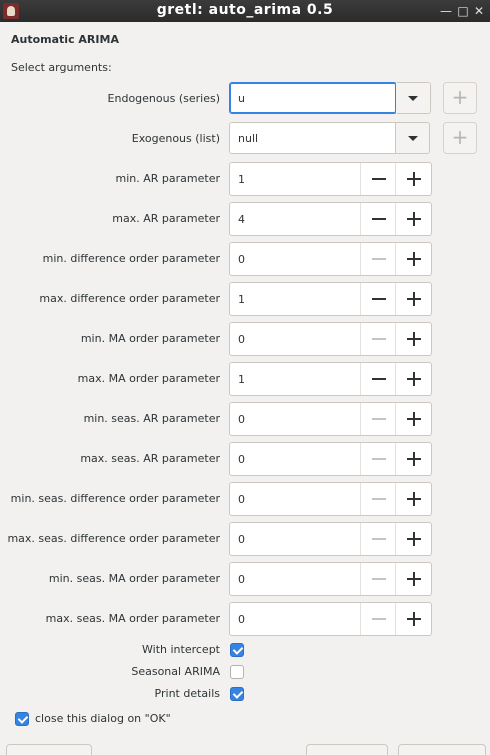  What do you see at coordinates (241, 339) in the screenshot?
I see `min-ma-value: 0` at bounding box center [241, 339].